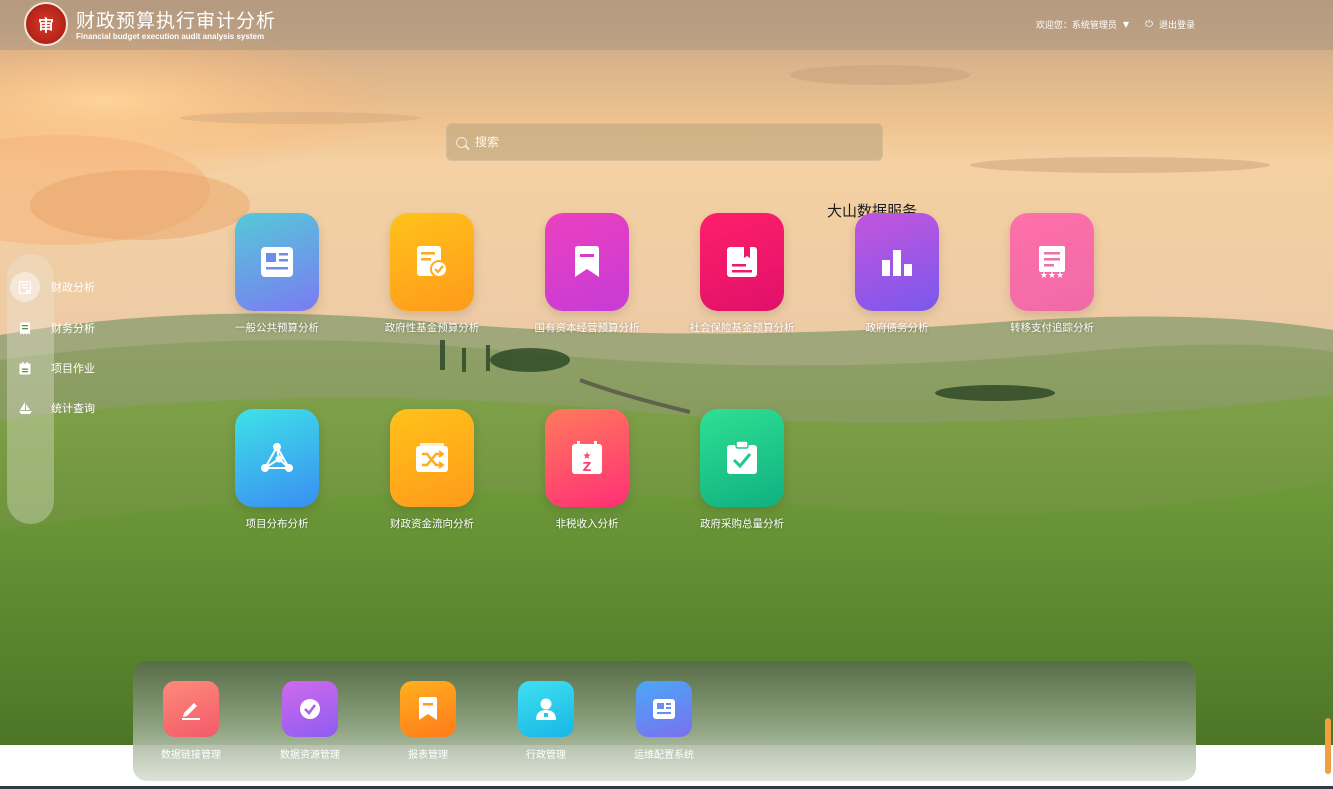 This screenshot has width=1333, height=789. Describe the element at coordinates (277, 328) in the screenshot. I see `tile-label: 一般公共预算分析` at that location.